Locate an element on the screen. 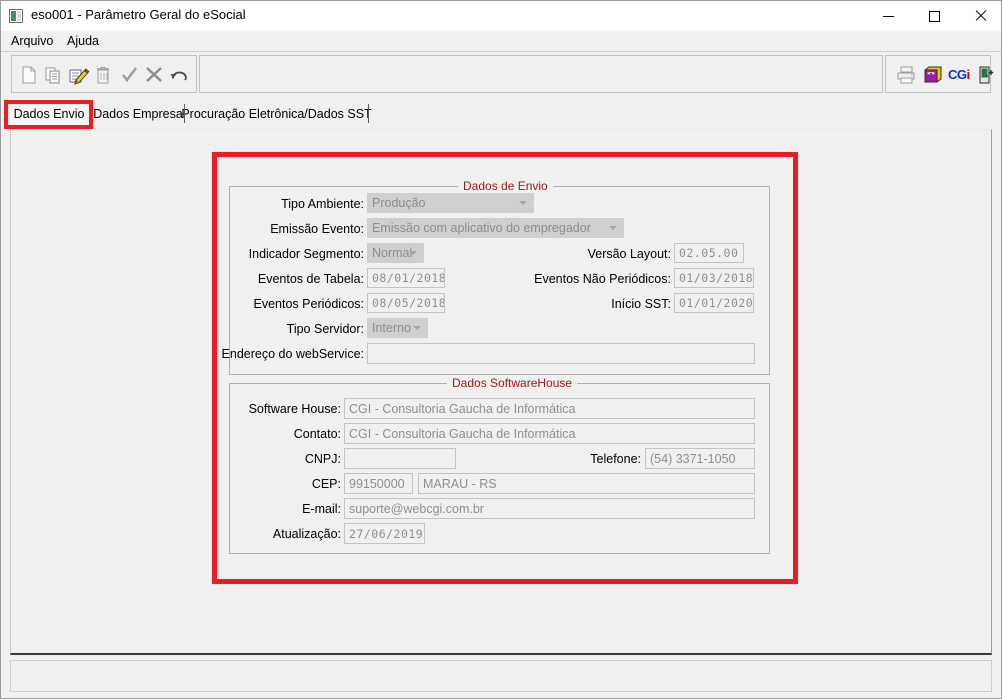  label-atualizacao: Atualização: is located at coordinates (306, 534).